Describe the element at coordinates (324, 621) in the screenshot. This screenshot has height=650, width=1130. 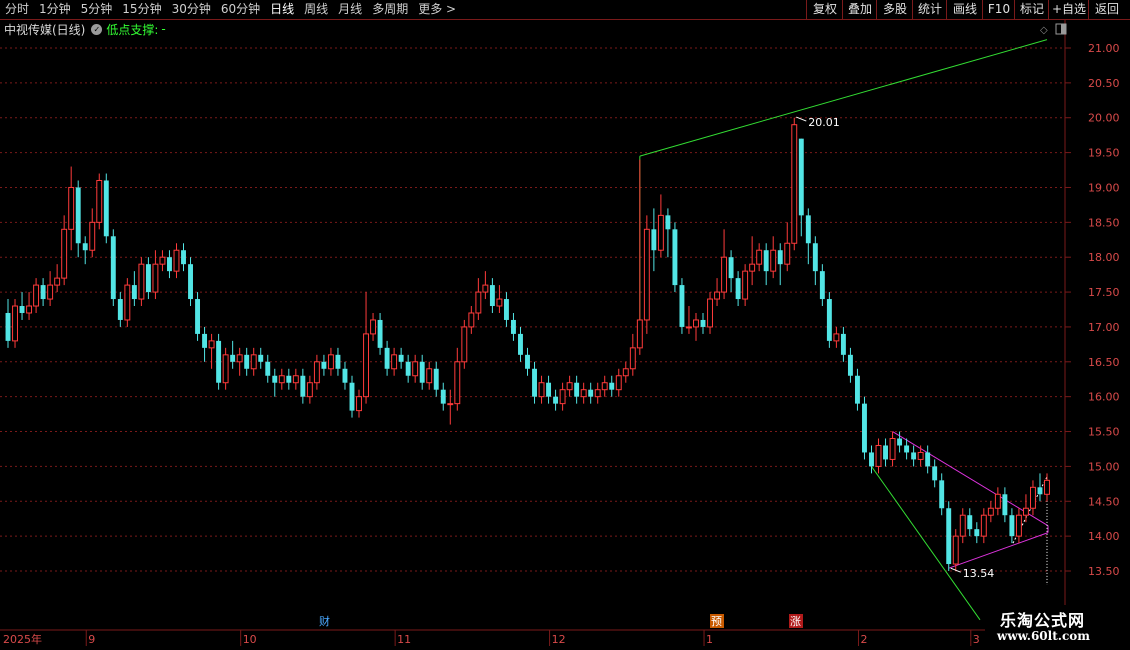
I see `marker-cai-badge: 财` at that location.